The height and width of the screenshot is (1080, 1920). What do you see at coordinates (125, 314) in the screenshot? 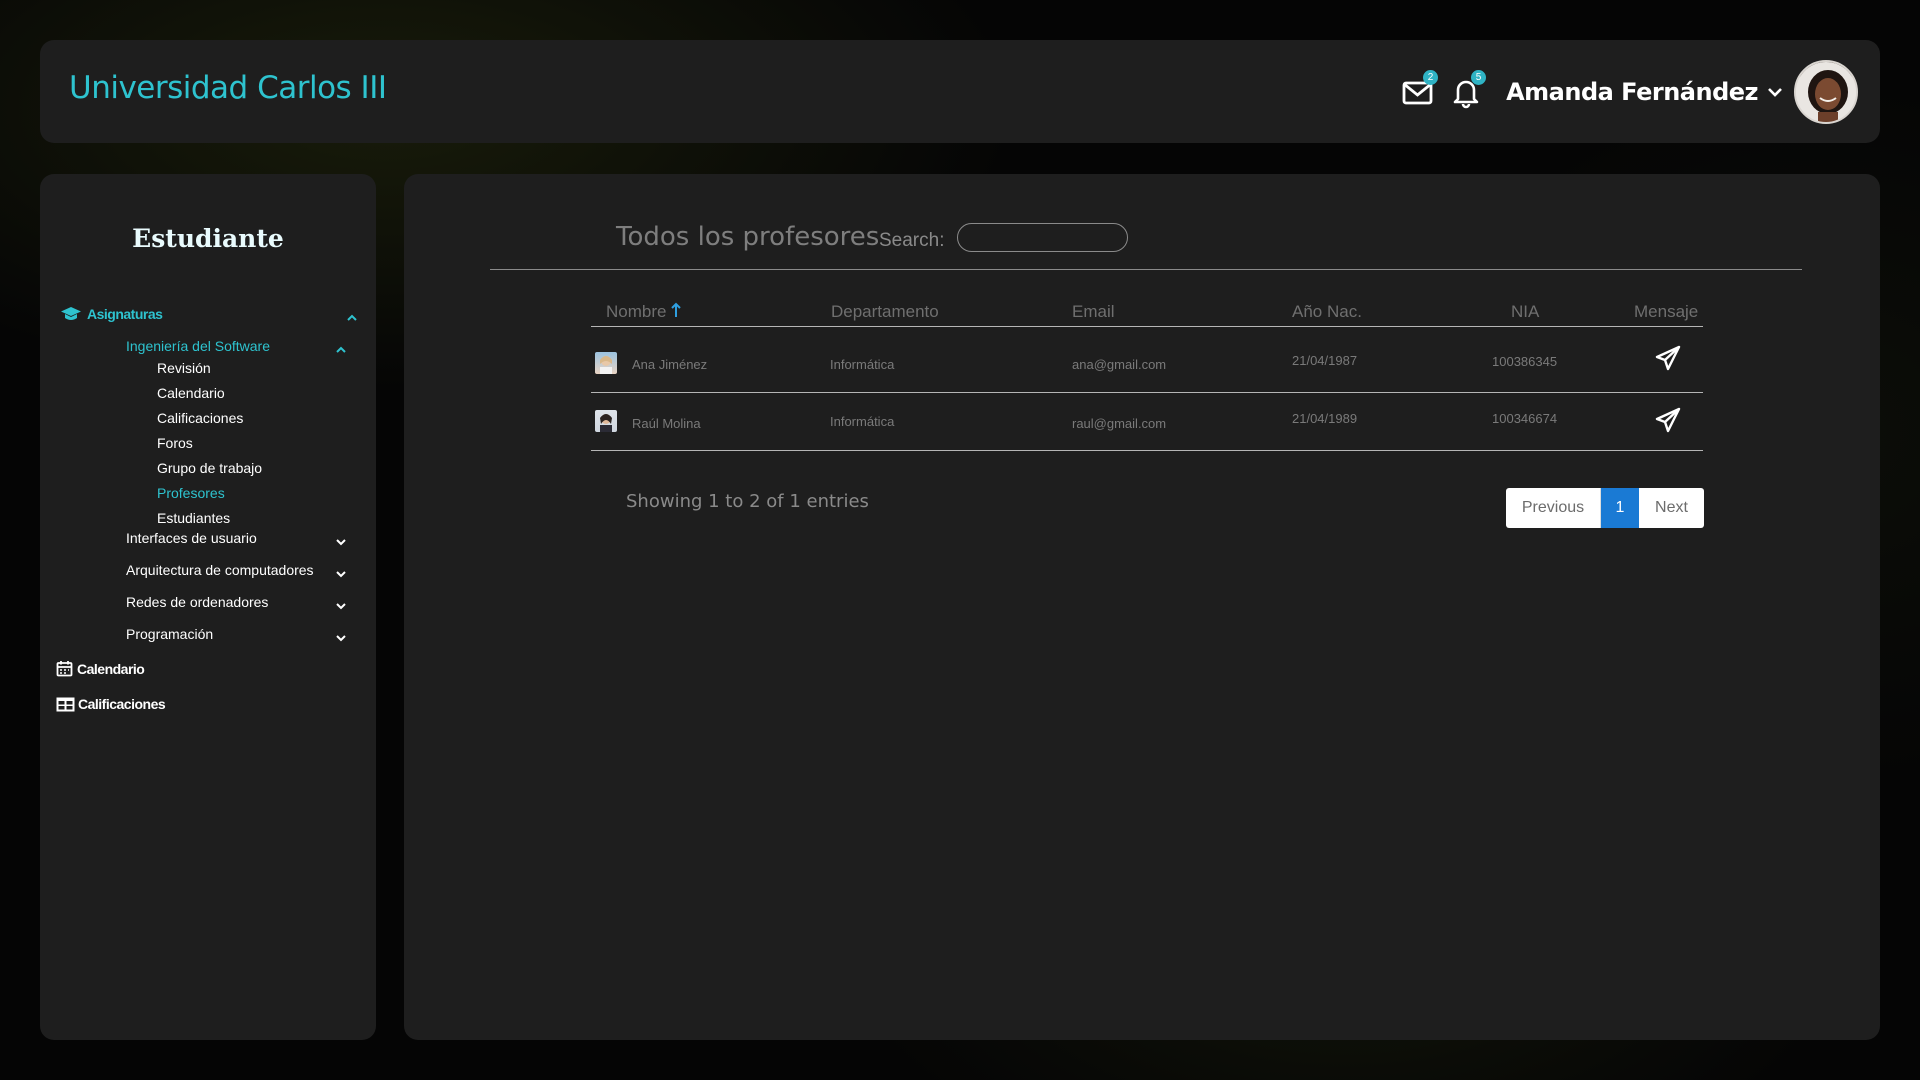
I see `sidebar-item-label: Asignaturas` at bounding box center [125, 314].